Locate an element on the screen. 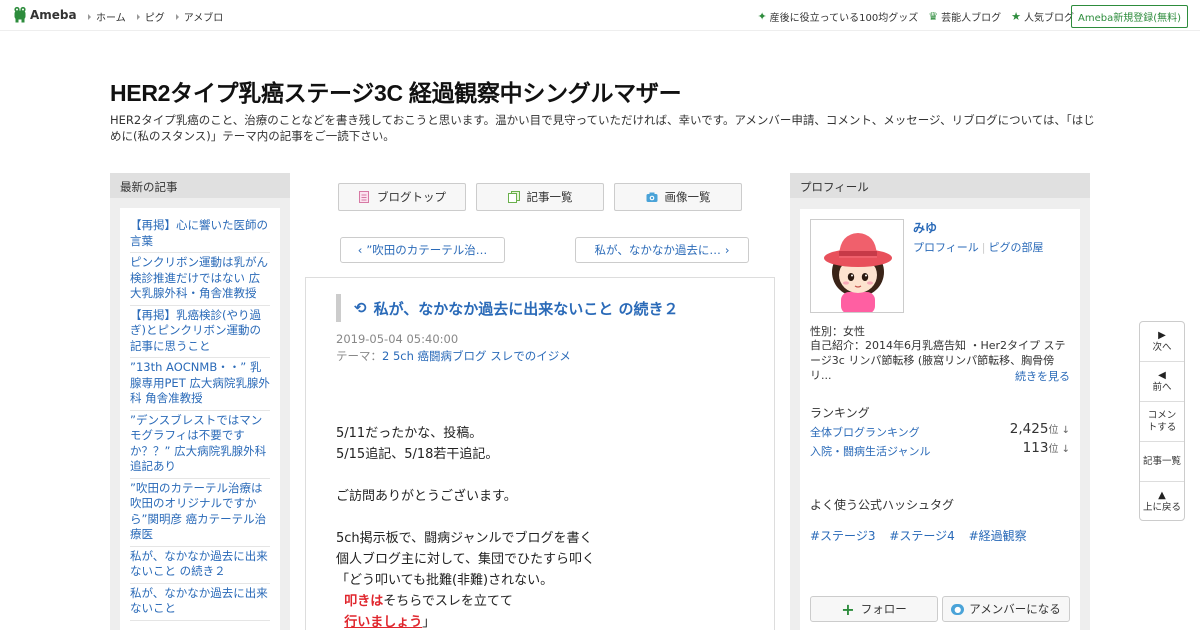 The width and height of the screenshot is (1200, 630). entry-list-button: 記事一覧 is located at coordinates (540, 197).